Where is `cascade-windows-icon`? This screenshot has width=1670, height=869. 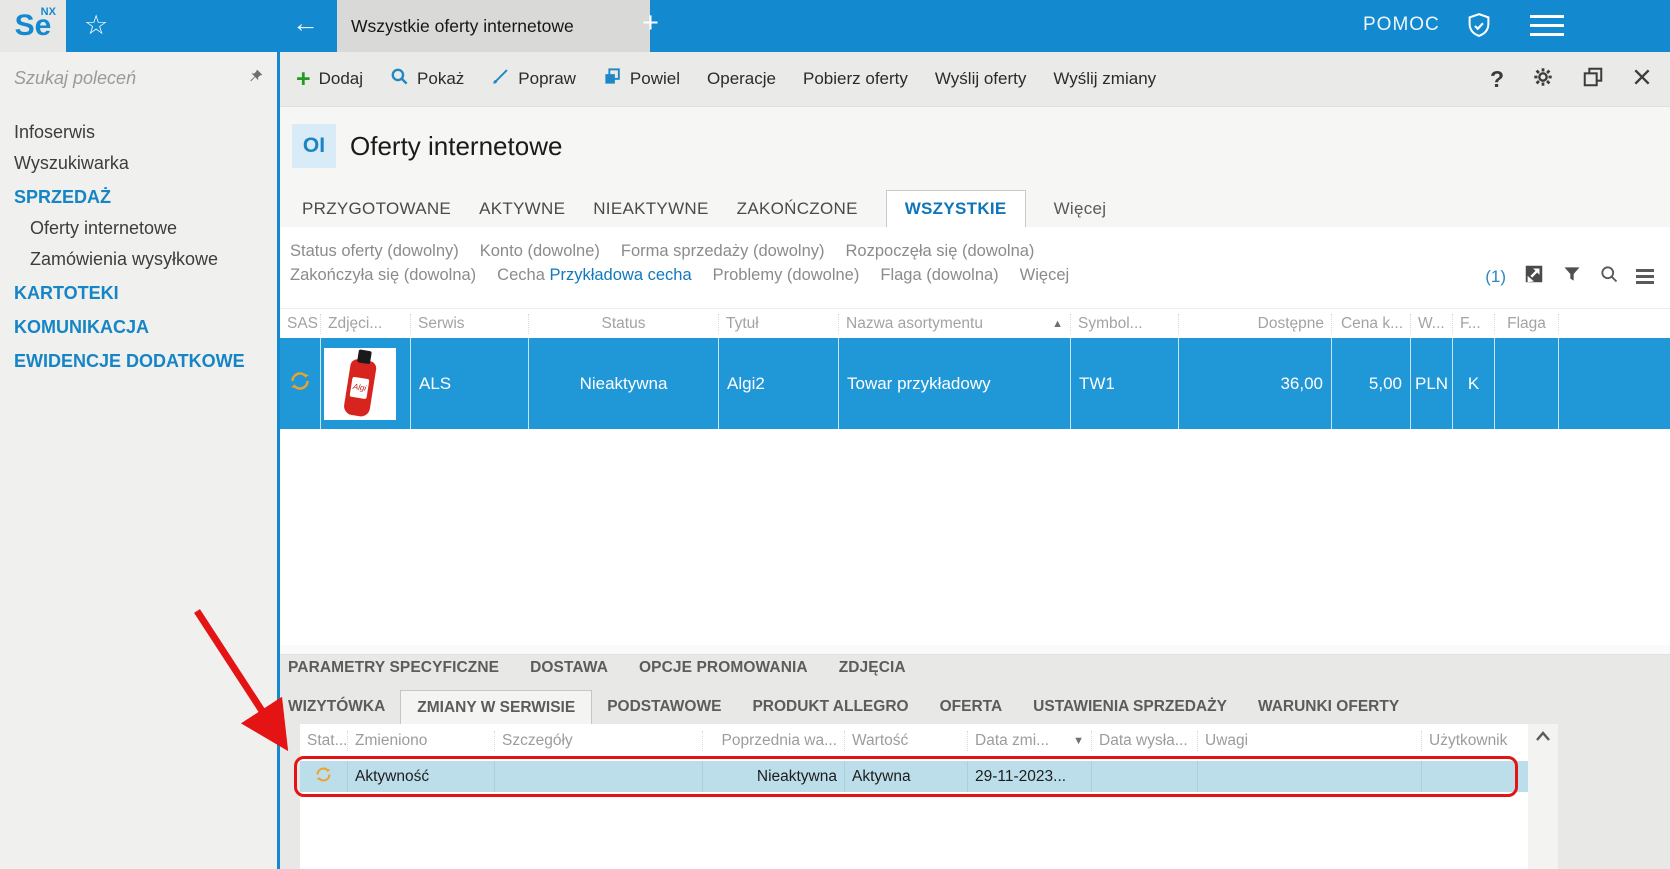 cascade-windows-icon is located at coordinates (1593, 79).